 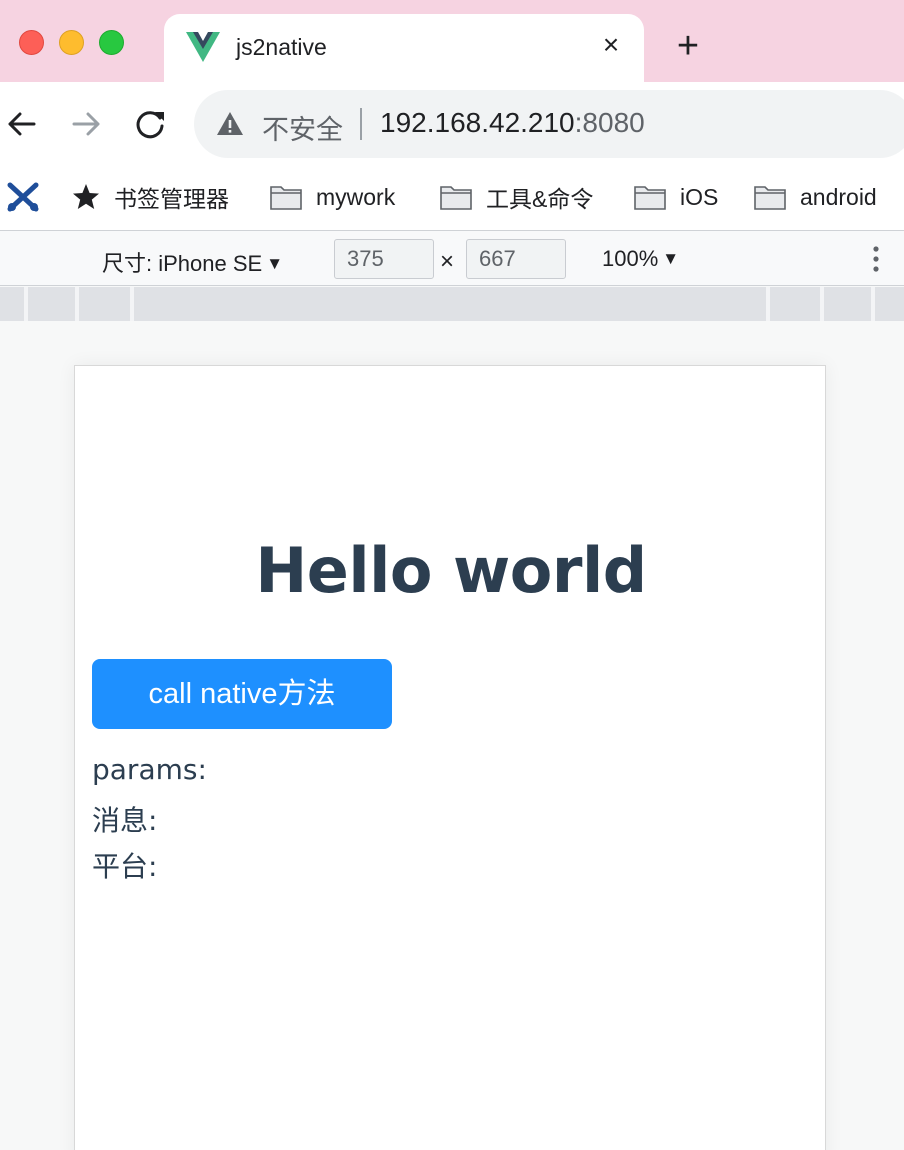 I want to click on device-dropdown: 尺寸: iPhone SE ▼, so click(x=192, y=262).